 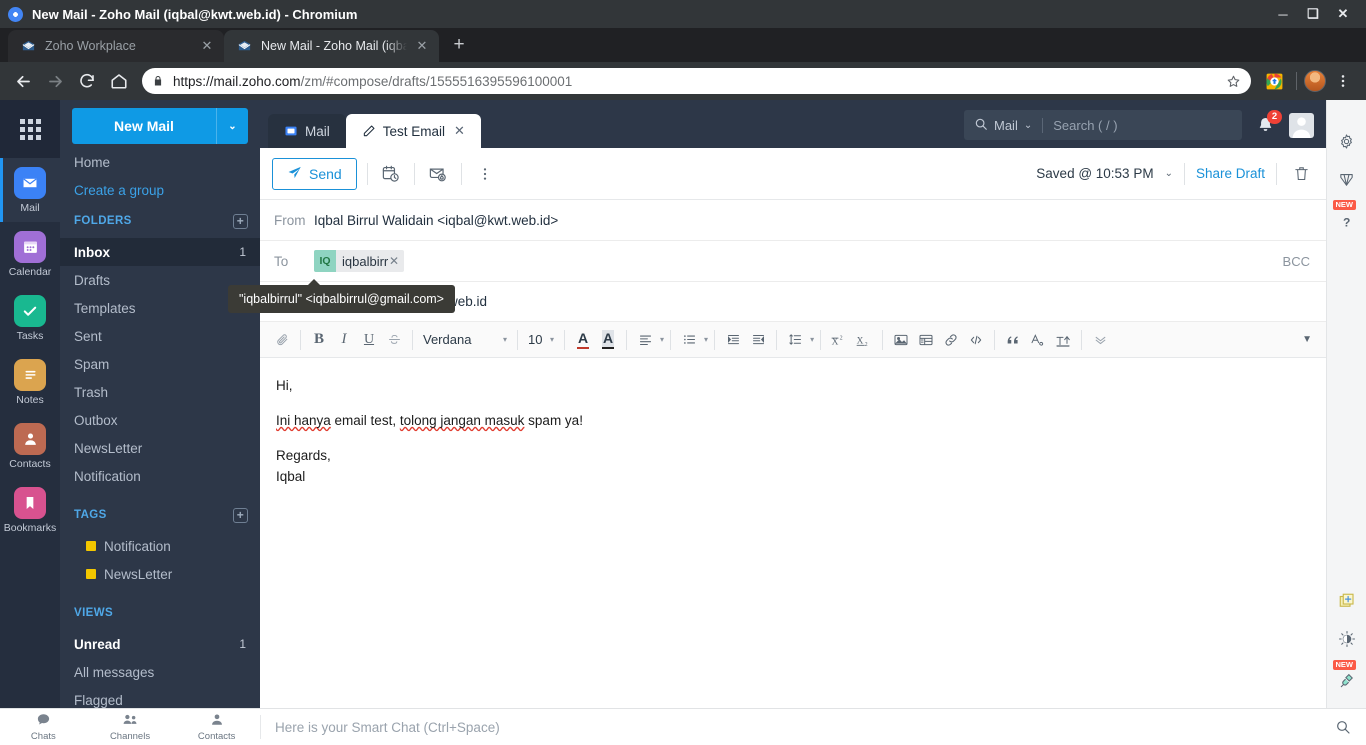 What do you see at coordinates (459, 45) in the screenshot?
I see `new-tab-button: +` at bounding box center [459, 45].